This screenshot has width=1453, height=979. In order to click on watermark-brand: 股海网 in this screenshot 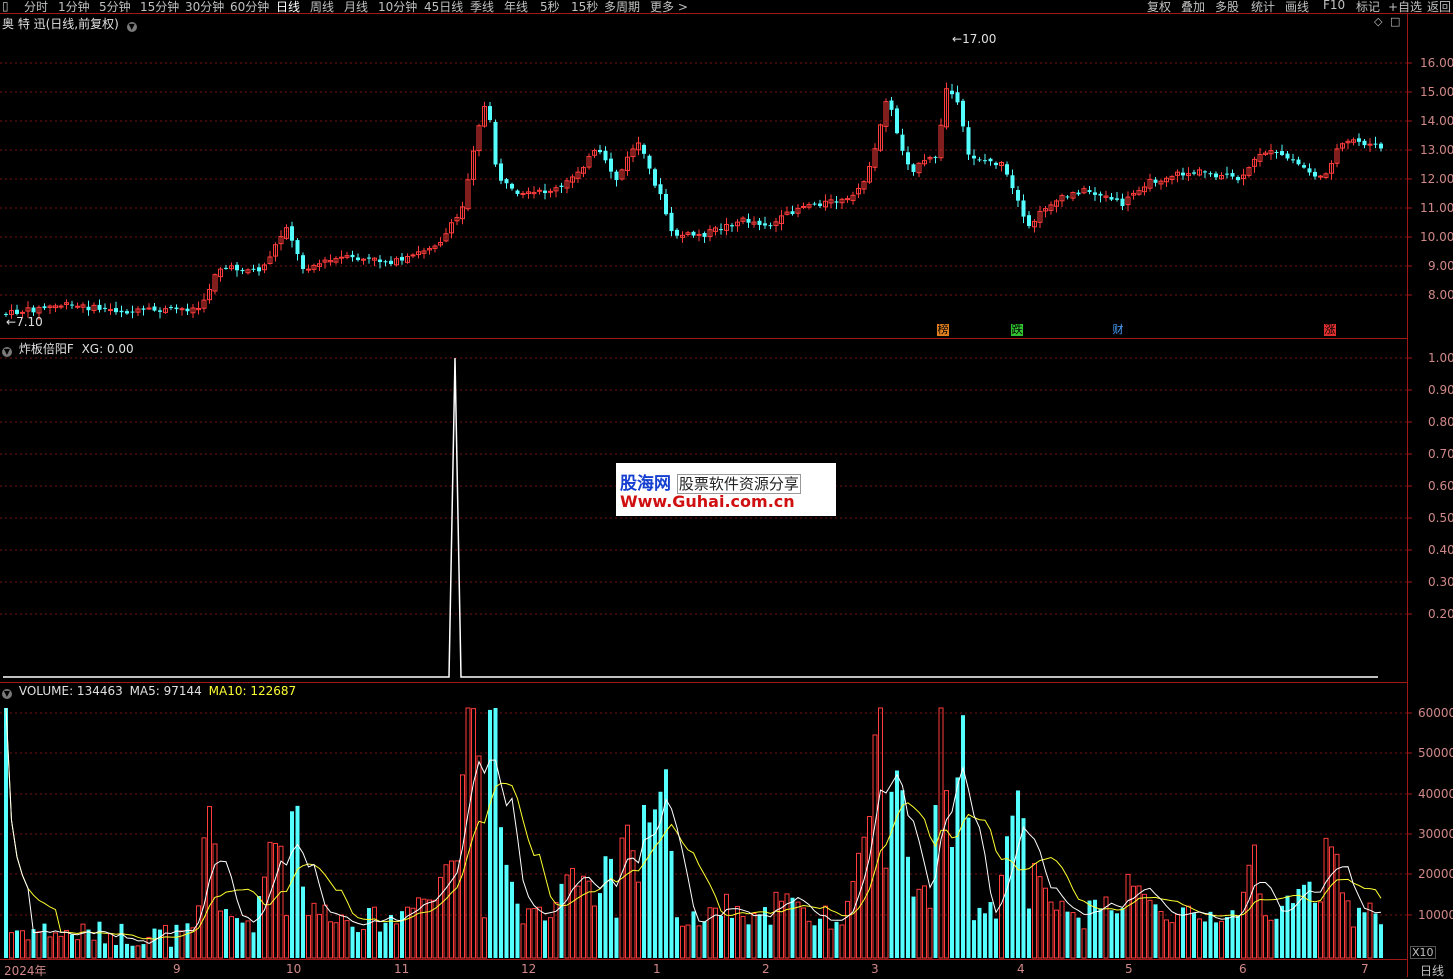, I will do `click(645, 484)`.